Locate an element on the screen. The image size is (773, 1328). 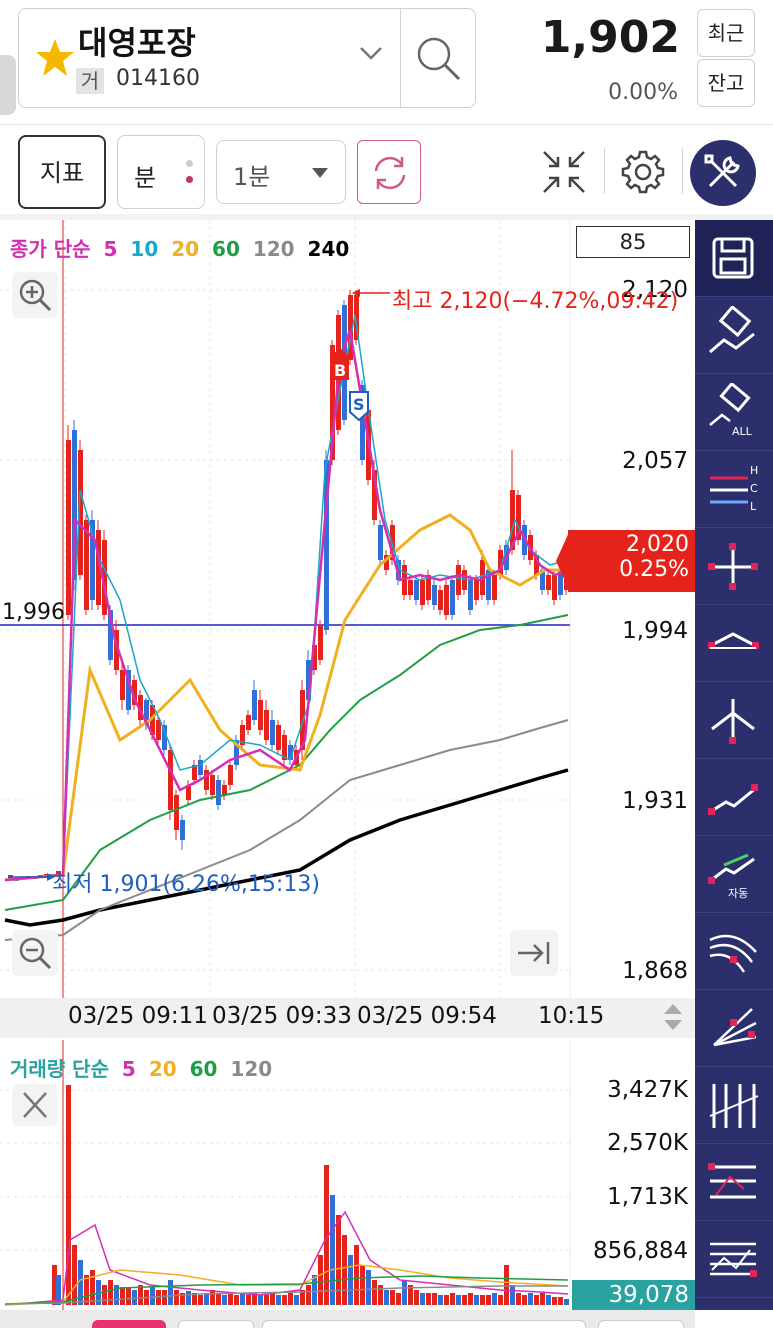
hlc-lines-tool-button: HCL is located at coordinates (734, 489).